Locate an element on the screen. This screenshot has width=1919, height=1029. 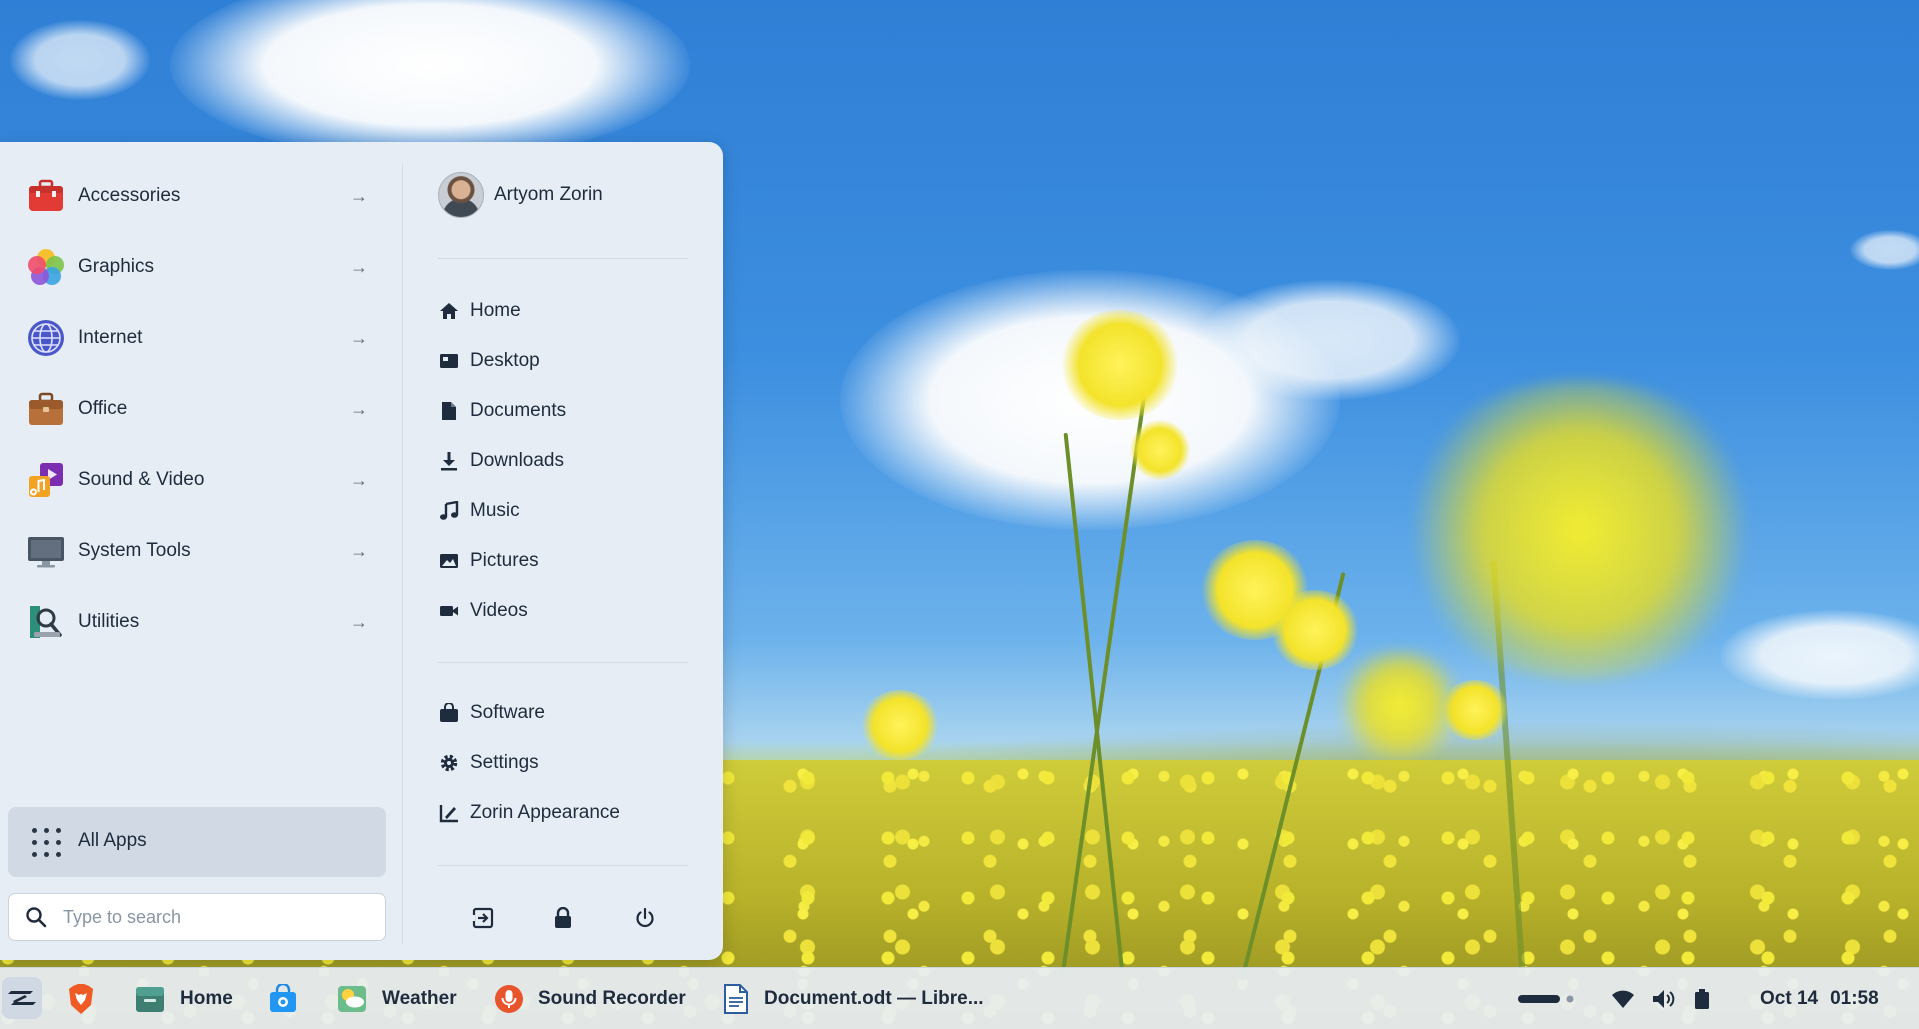
graphics-icon is located at coordinates (46, 267).